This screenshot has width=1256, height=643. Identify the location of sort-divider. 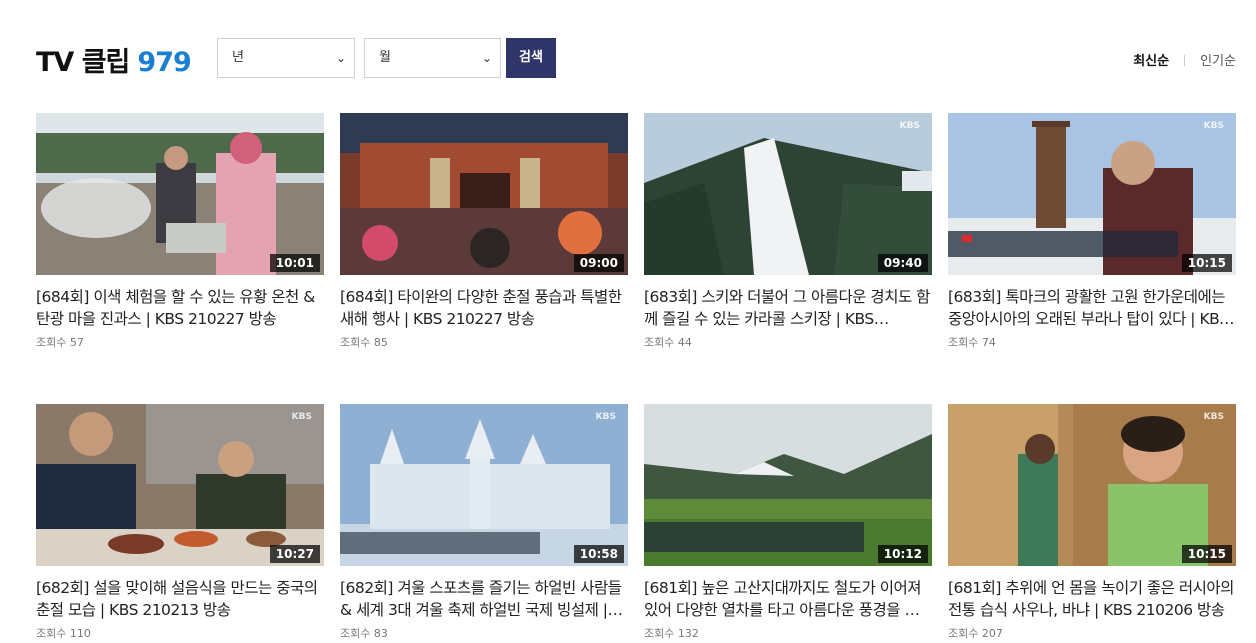
(1185, 60).